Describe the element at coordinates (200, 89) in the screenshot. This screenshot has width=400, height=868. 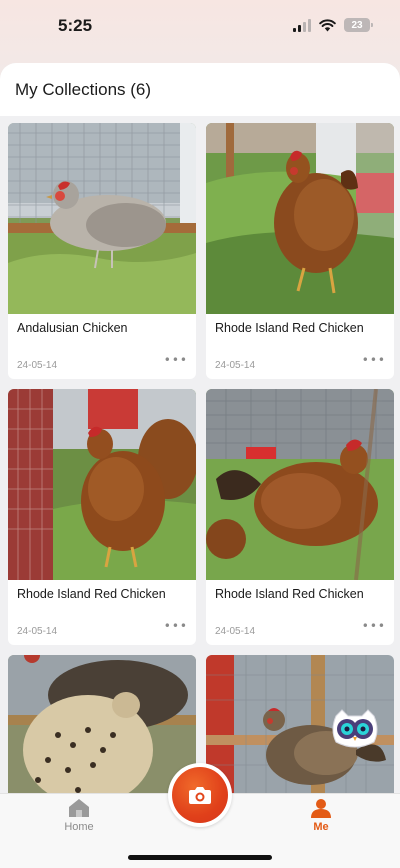
I see `collections-header: My Collections (6)` at that location.